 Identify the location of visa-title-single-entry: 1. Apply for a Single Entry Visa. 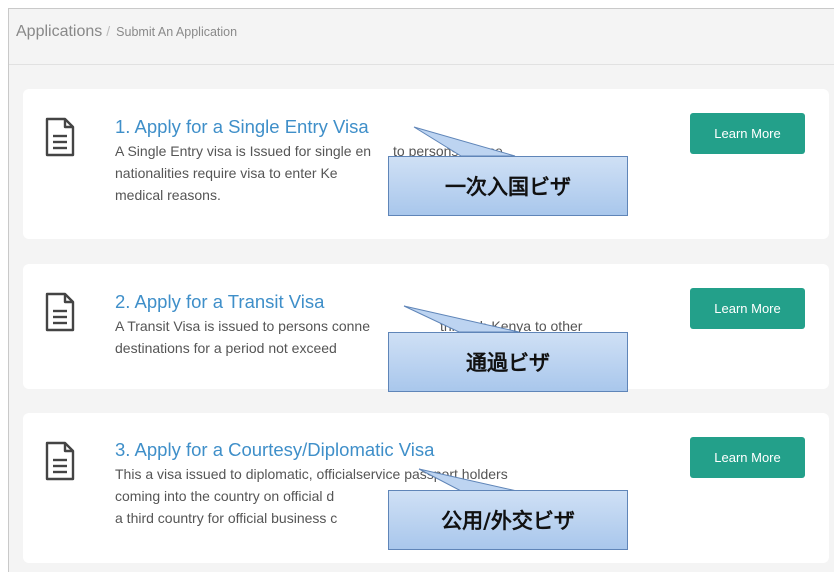
(242, 127).